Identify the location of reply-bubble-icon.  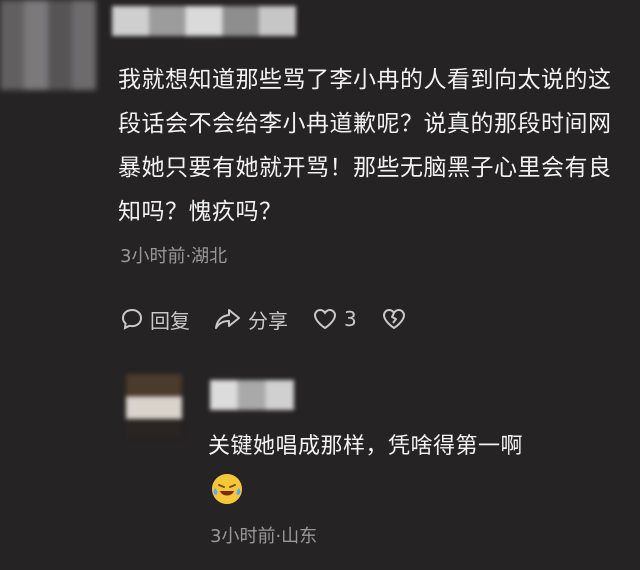
(132, 319).